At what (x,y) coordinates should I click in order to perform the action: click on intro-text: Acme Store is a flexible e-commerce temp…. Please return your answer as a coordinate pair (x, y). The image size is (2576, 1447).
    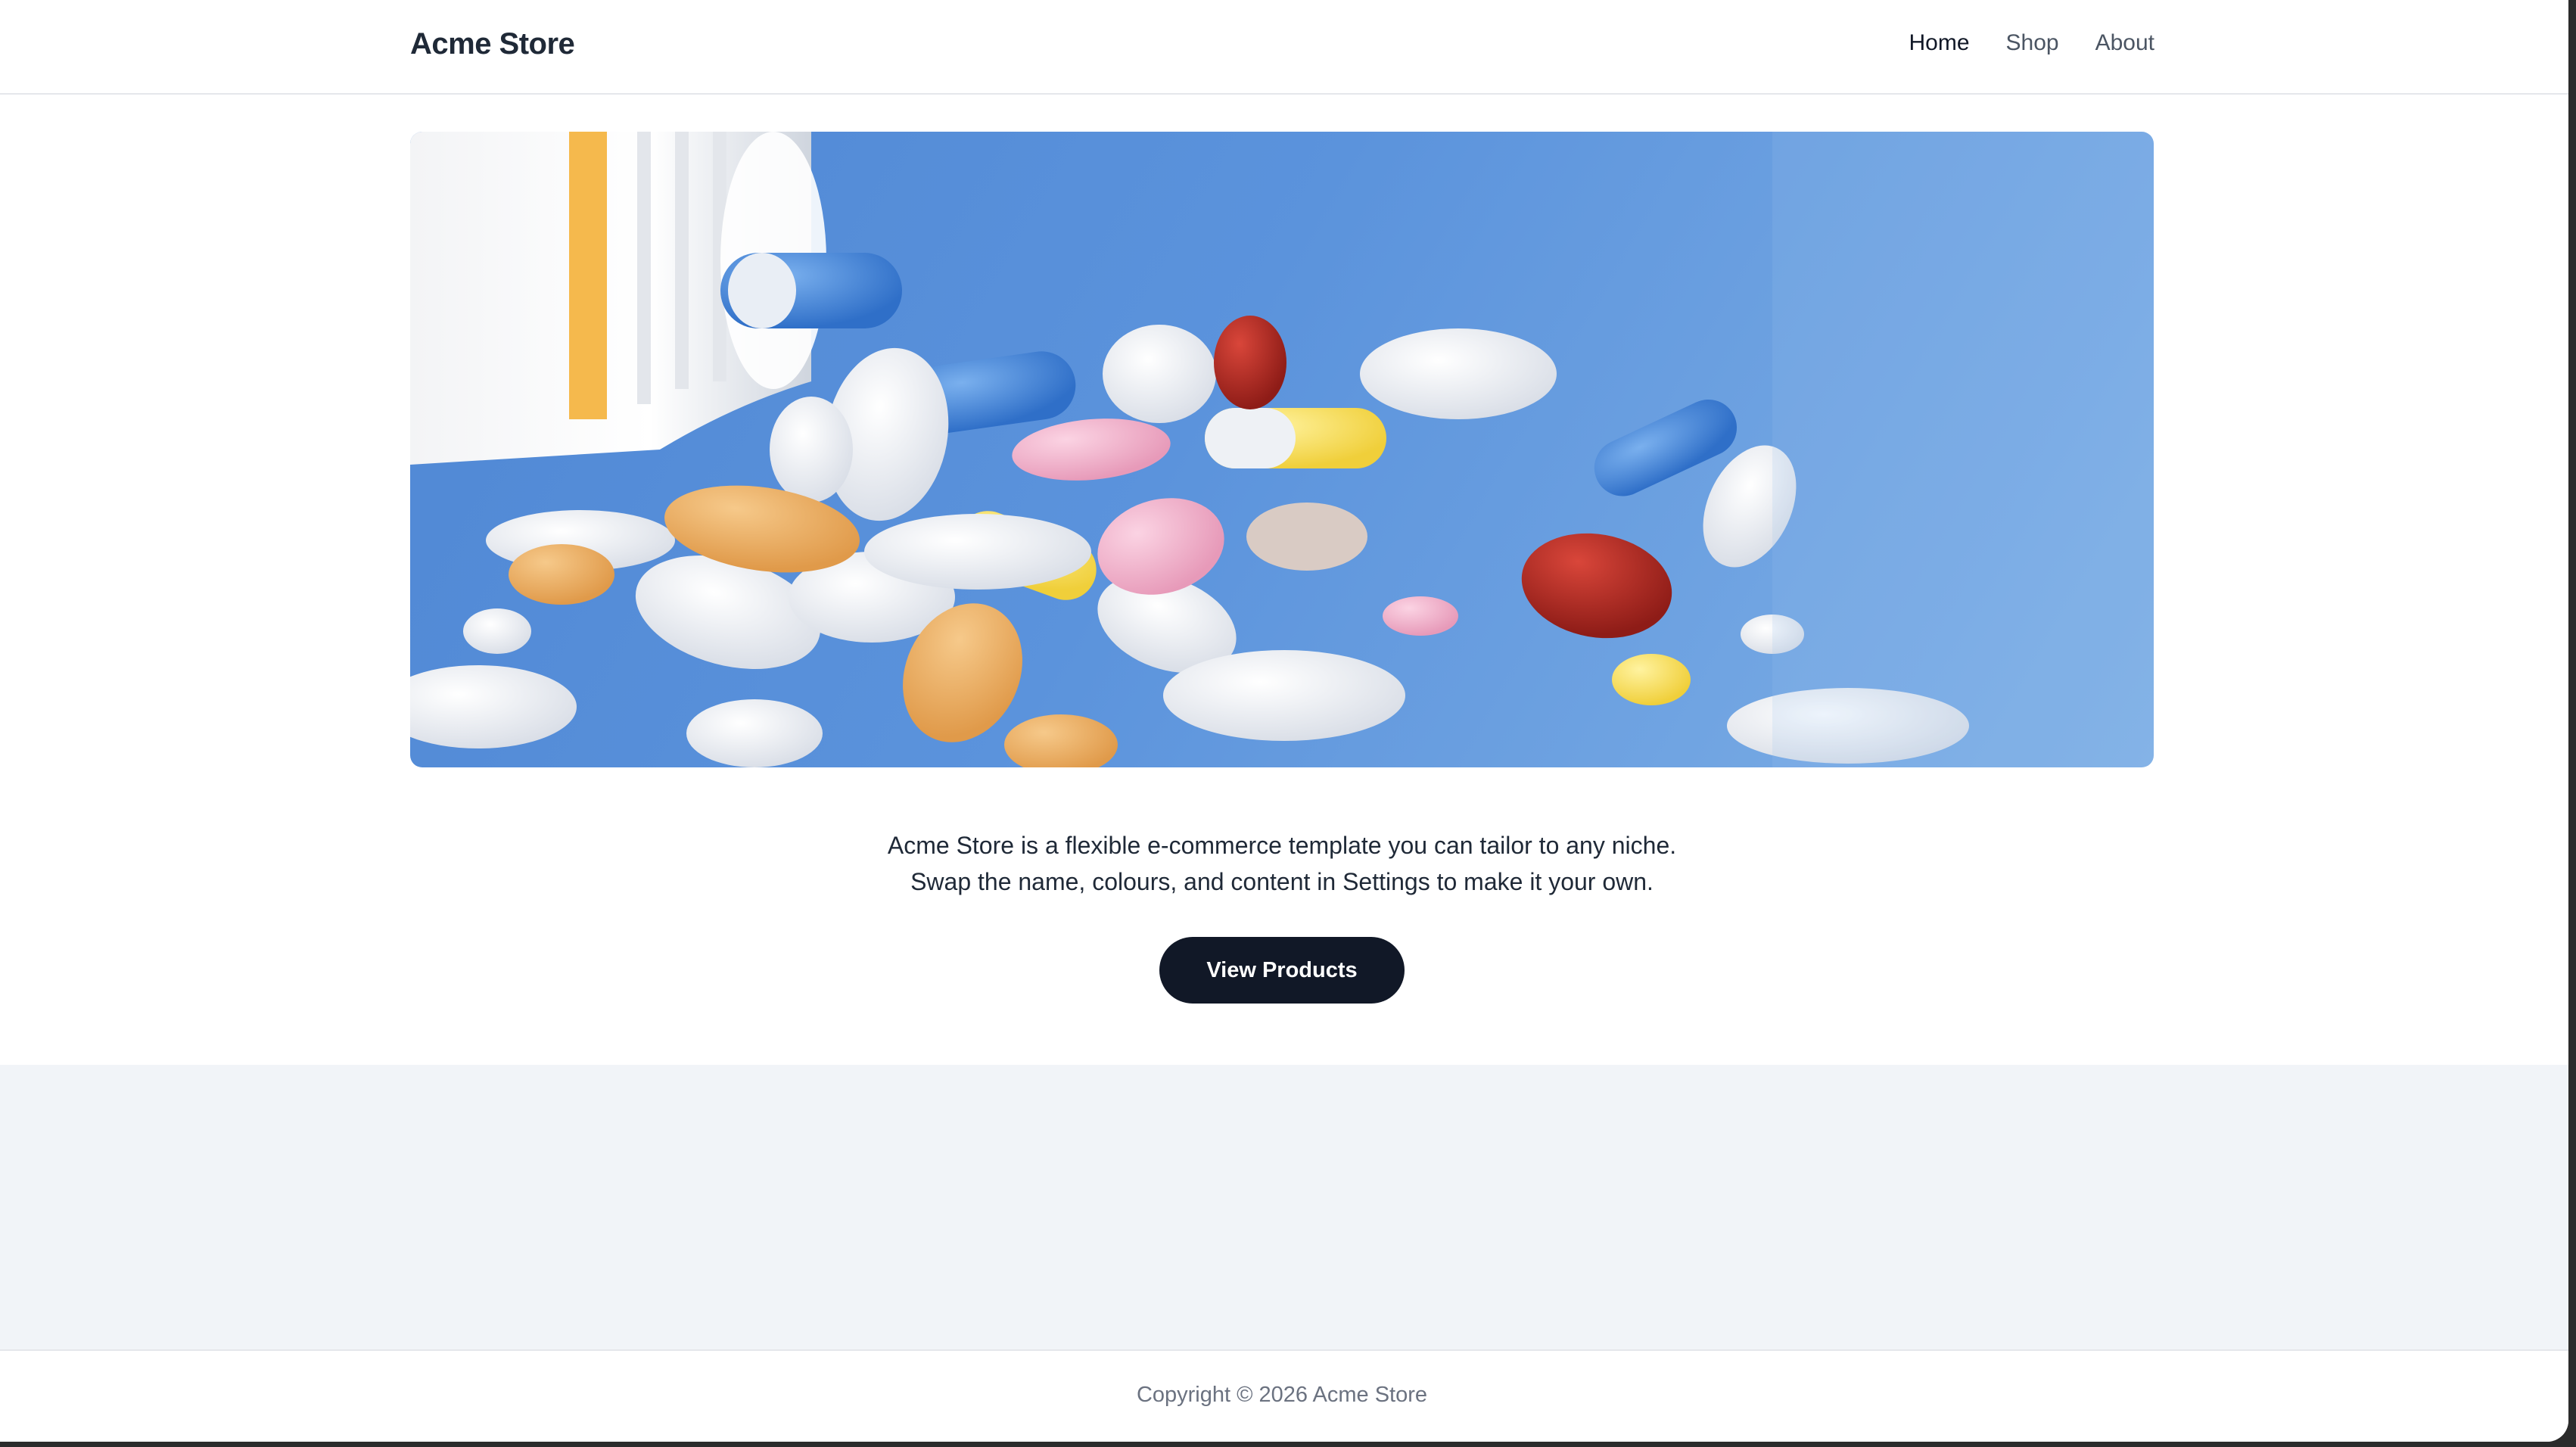
    Looking at the image, I should click on (1282, 863).